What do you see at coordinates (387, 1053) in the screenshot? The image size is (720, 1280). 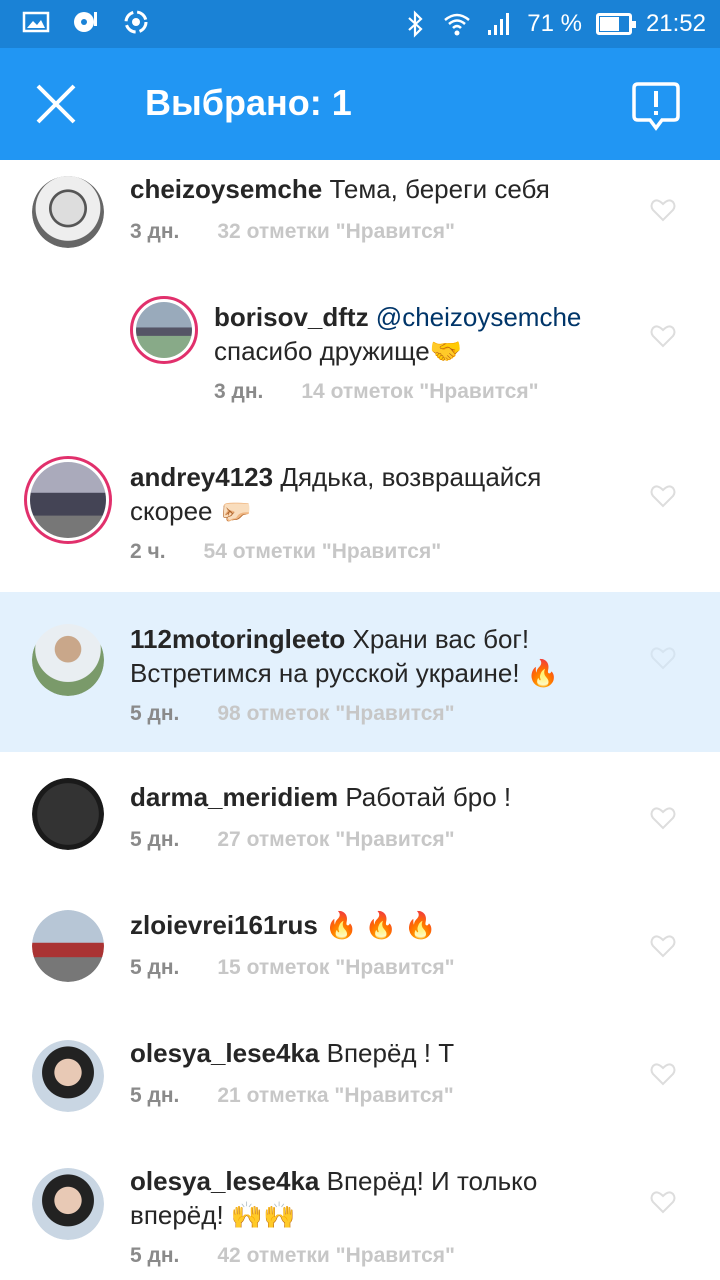 I see `comment-text: Вперёд ! Т` at bounding box center [387, 1053].